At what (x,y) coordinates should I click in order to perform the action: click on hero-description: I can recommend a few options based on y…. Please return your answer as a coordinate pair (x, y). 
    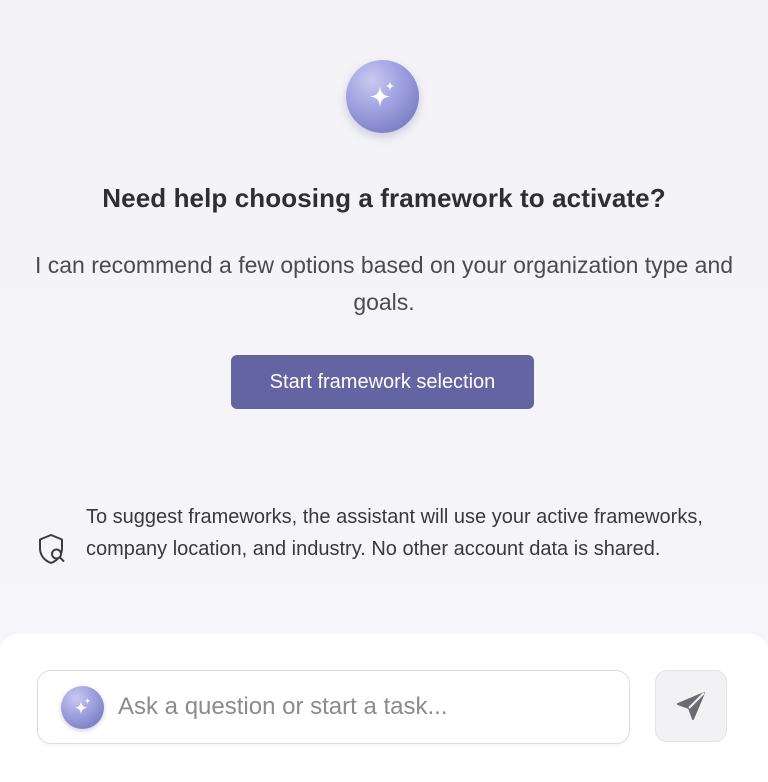
    Looking at the image, I should click on (384, 283).